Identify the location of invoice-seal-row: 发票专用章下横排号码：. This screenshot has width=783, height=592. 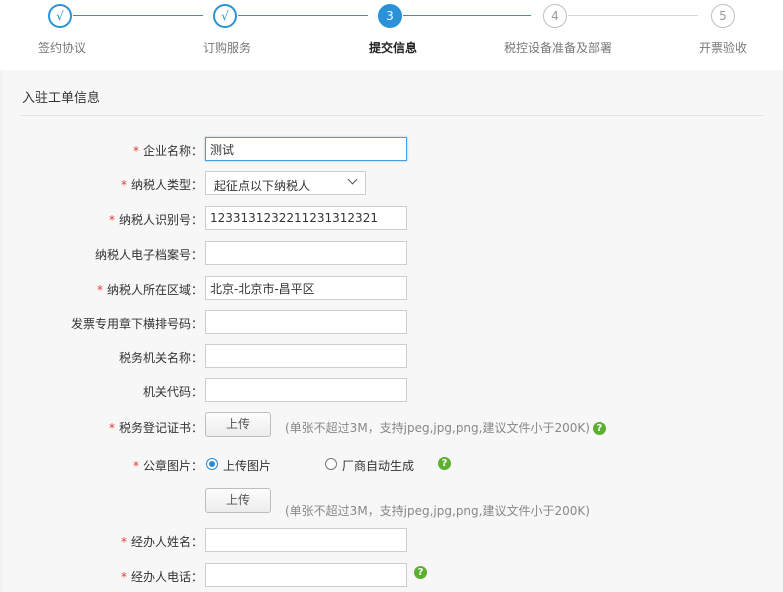
(393, 323).